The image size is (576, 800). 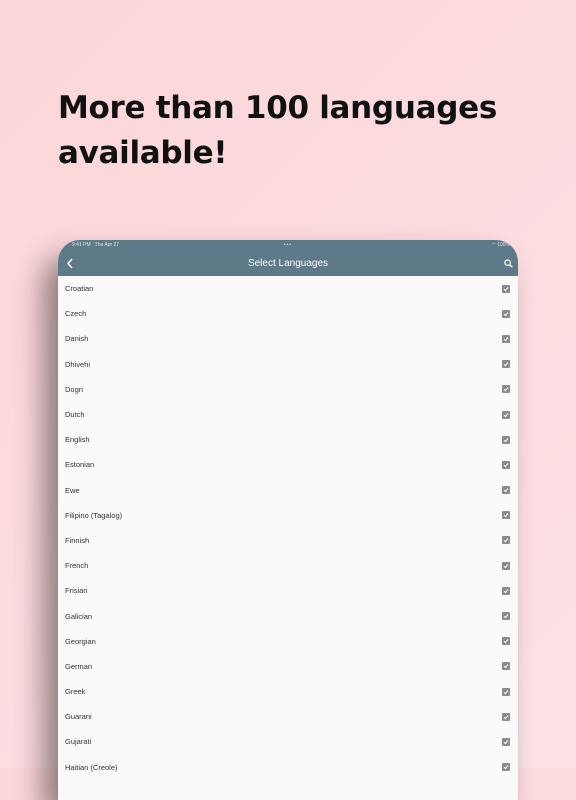 What do you see at coordinates (94, 515) in the screenshot?
I see `language-label: Filipino (Tagalog)` at bounding box center [94, 515].